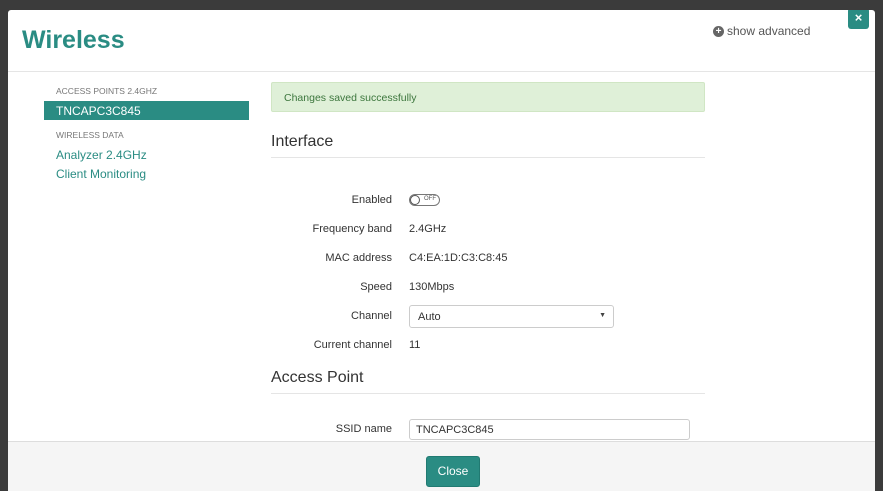  I want to click on sidebar-item-client-monitoring: Client Monitoring, so click(146, 173).